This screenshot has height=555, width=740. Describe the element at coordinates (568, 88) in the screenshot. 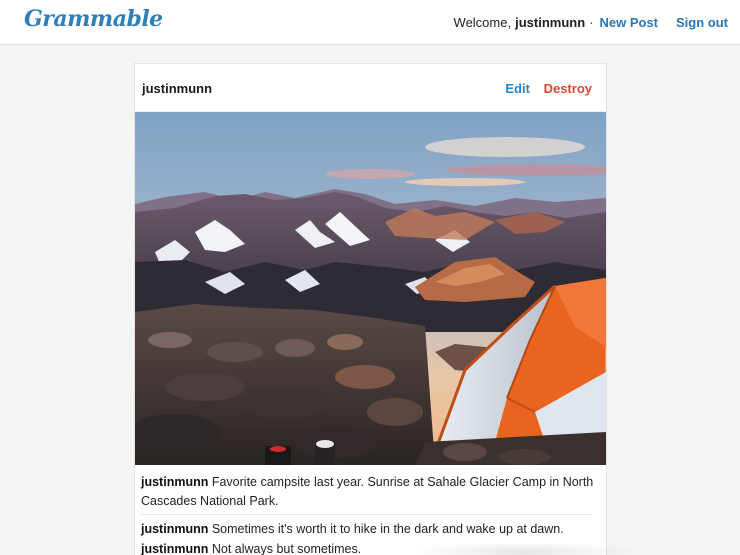

I see `destroy-post-link: Destroy` at that location.